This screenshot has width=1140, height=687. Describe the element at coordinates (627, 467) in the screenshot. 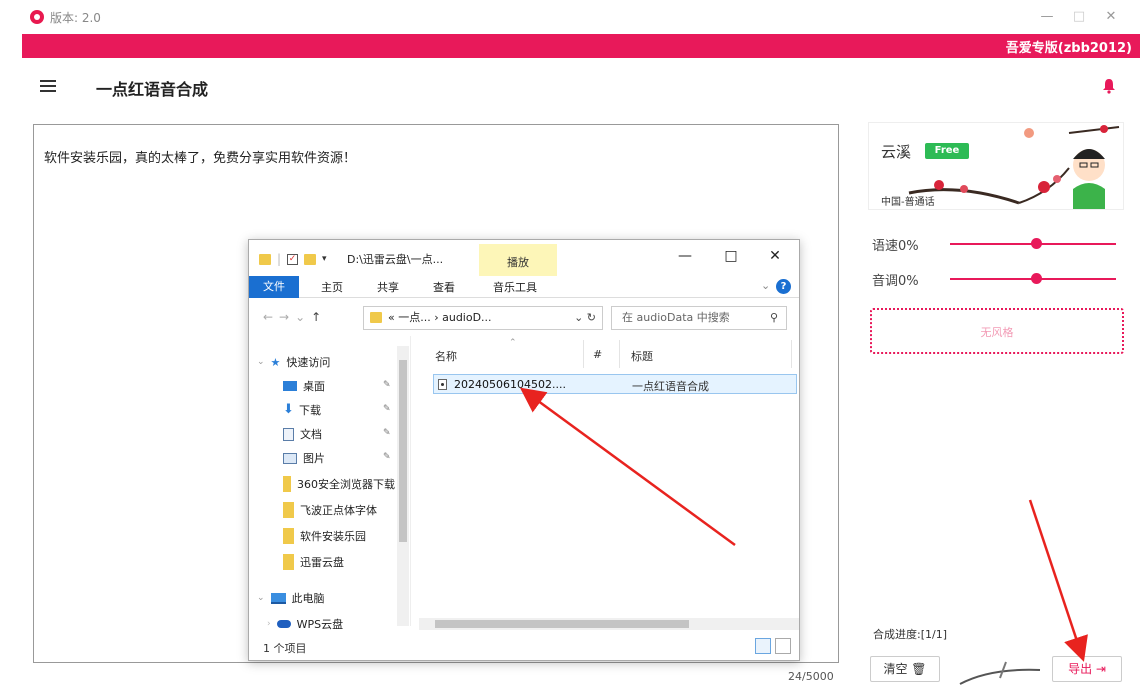

I see `arrow-to-file` at that location.